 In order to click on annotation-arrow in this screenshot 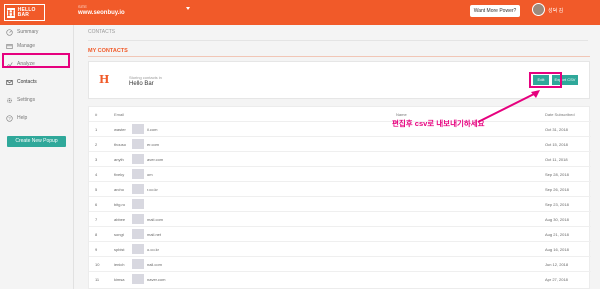, I will do `click(508, 106)`.